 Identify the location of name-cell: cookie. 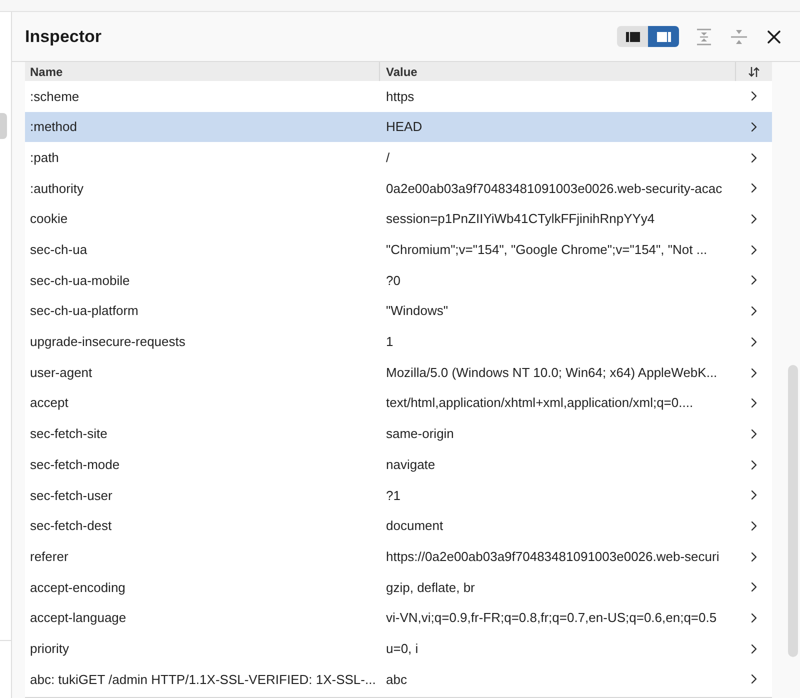
(49, 218).